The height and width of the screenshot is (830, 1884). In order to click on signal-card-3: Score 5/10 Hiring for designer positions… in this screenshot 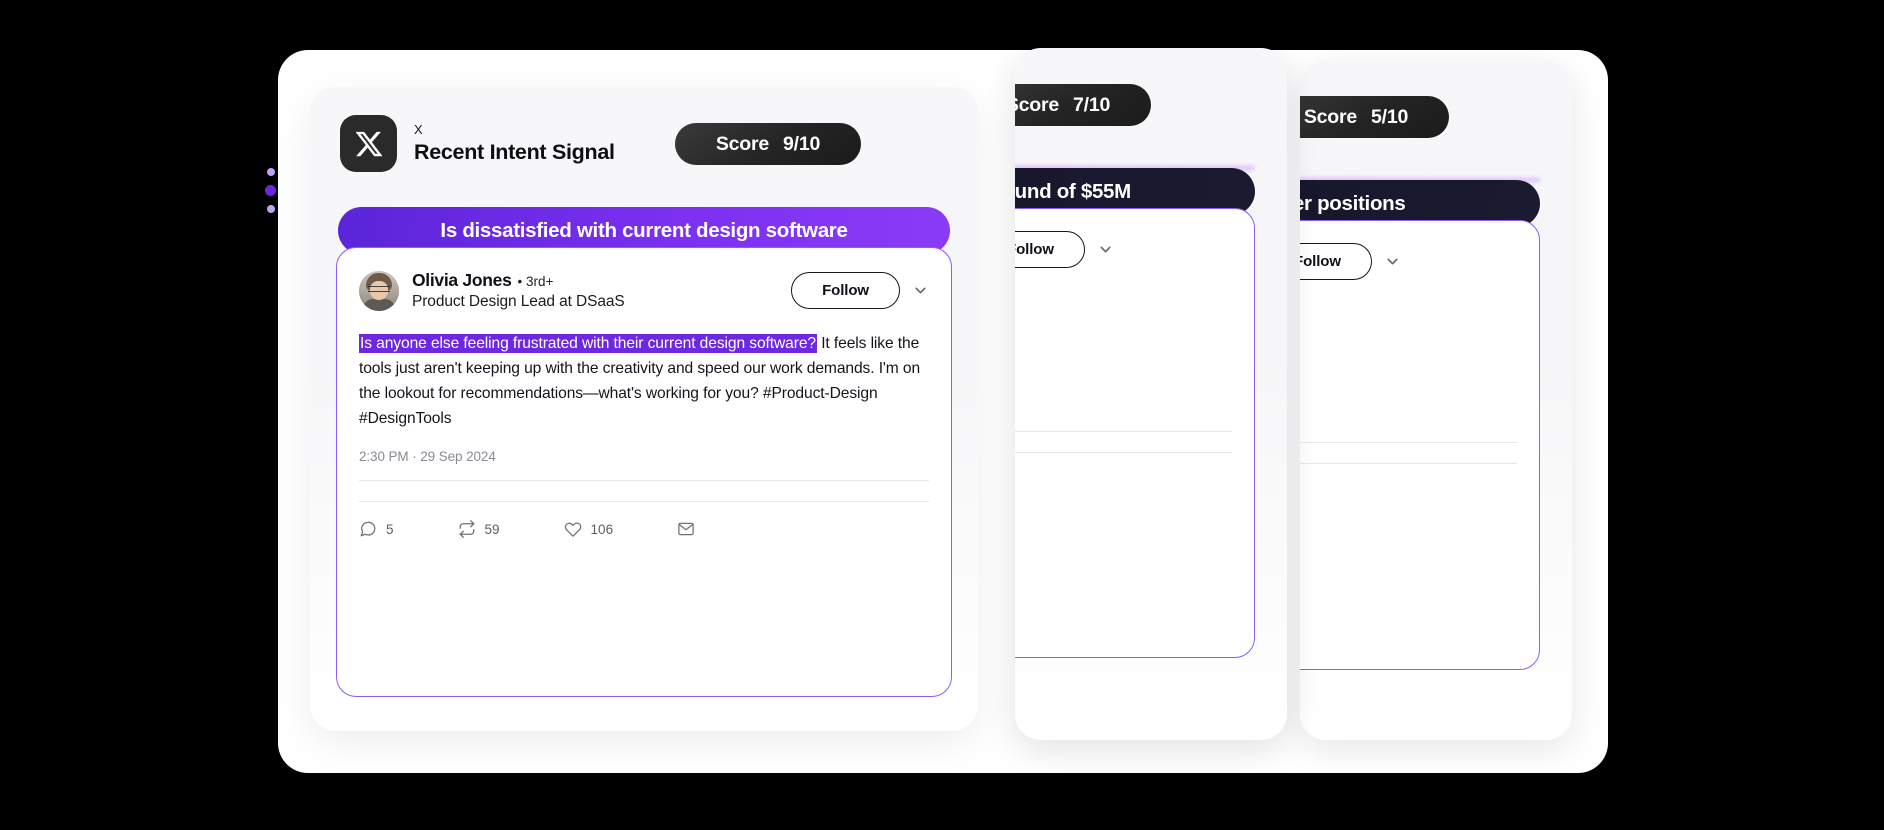, I will do `click(1436, 400)`.